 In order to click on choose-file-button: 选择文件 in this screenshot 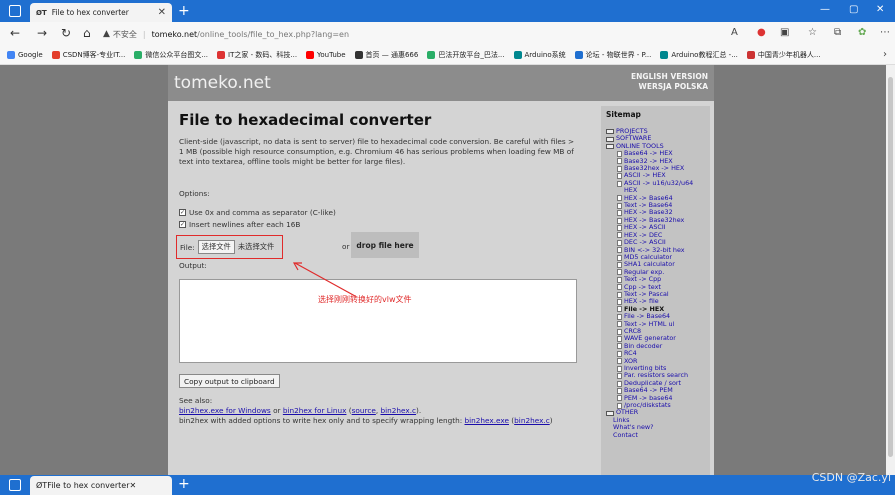, I will do `click(216, 247)`.